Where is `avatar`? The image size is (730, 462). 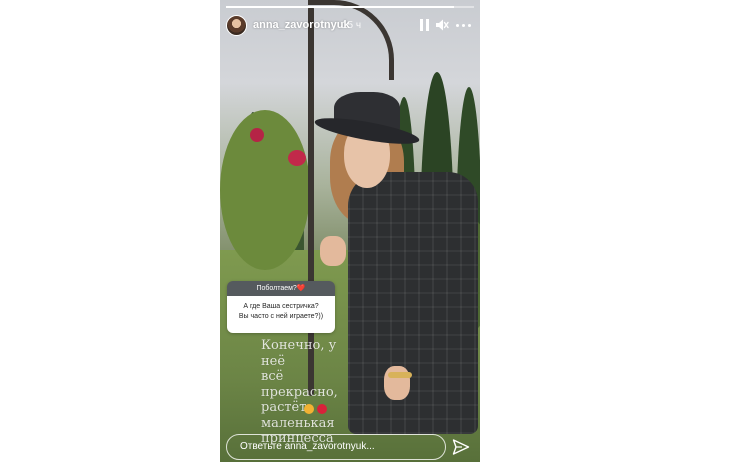 avatar is located at coordinates (236, 25).